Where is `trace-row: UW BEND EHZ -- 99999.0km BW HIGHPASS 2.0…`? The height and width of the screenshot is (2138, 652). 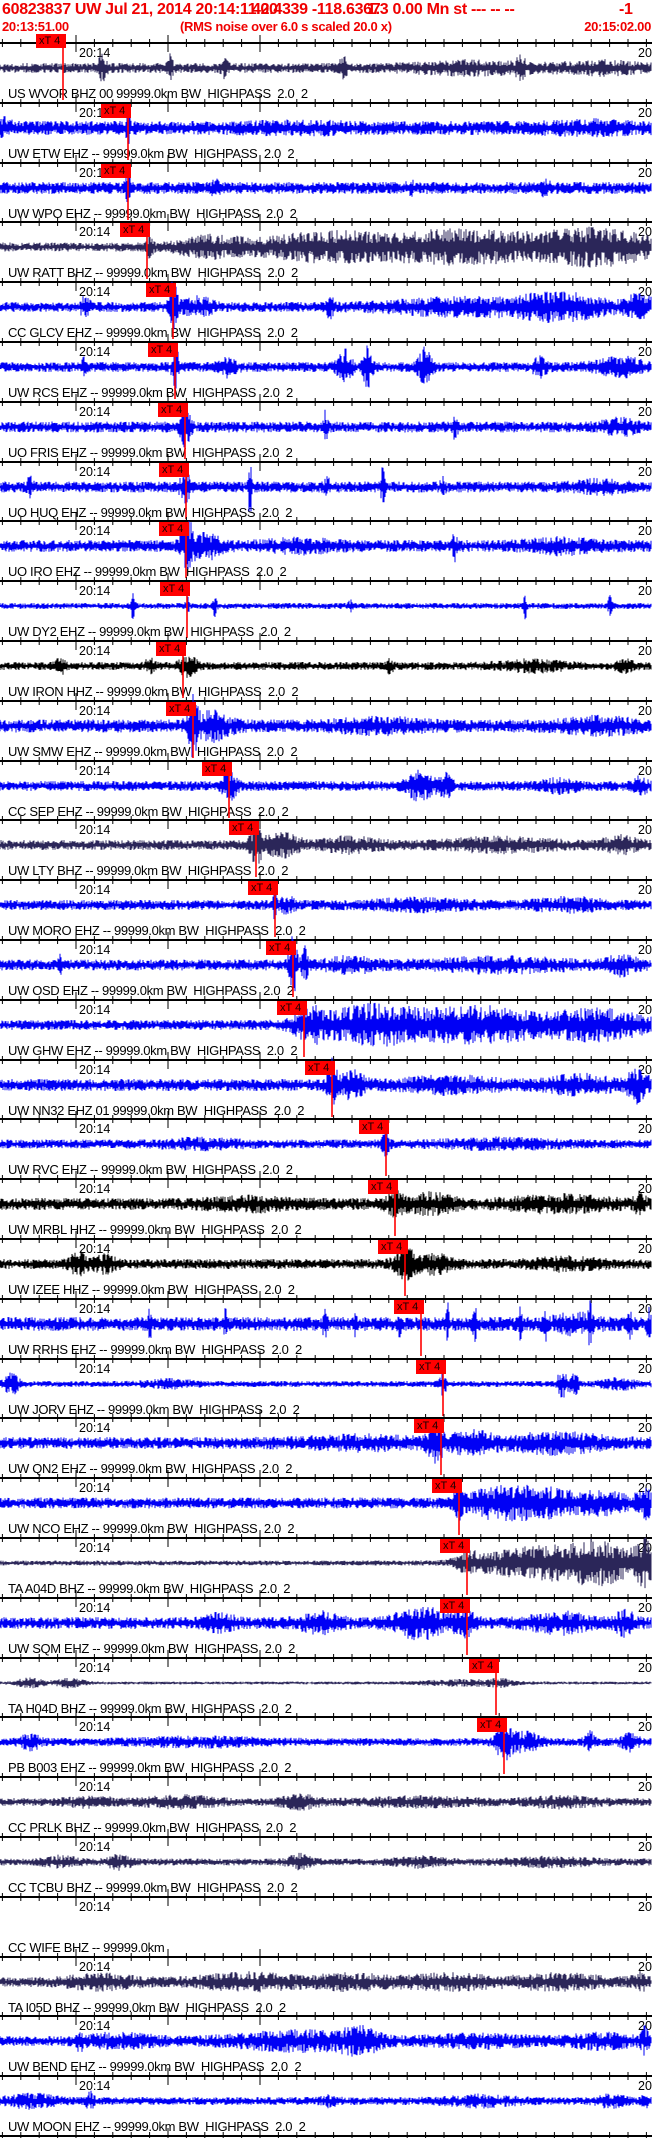 trace-row: UW BEND EHZ -- 99999.0km BW HIGHPASS 2.0… is located at coordinates (326, 2045).